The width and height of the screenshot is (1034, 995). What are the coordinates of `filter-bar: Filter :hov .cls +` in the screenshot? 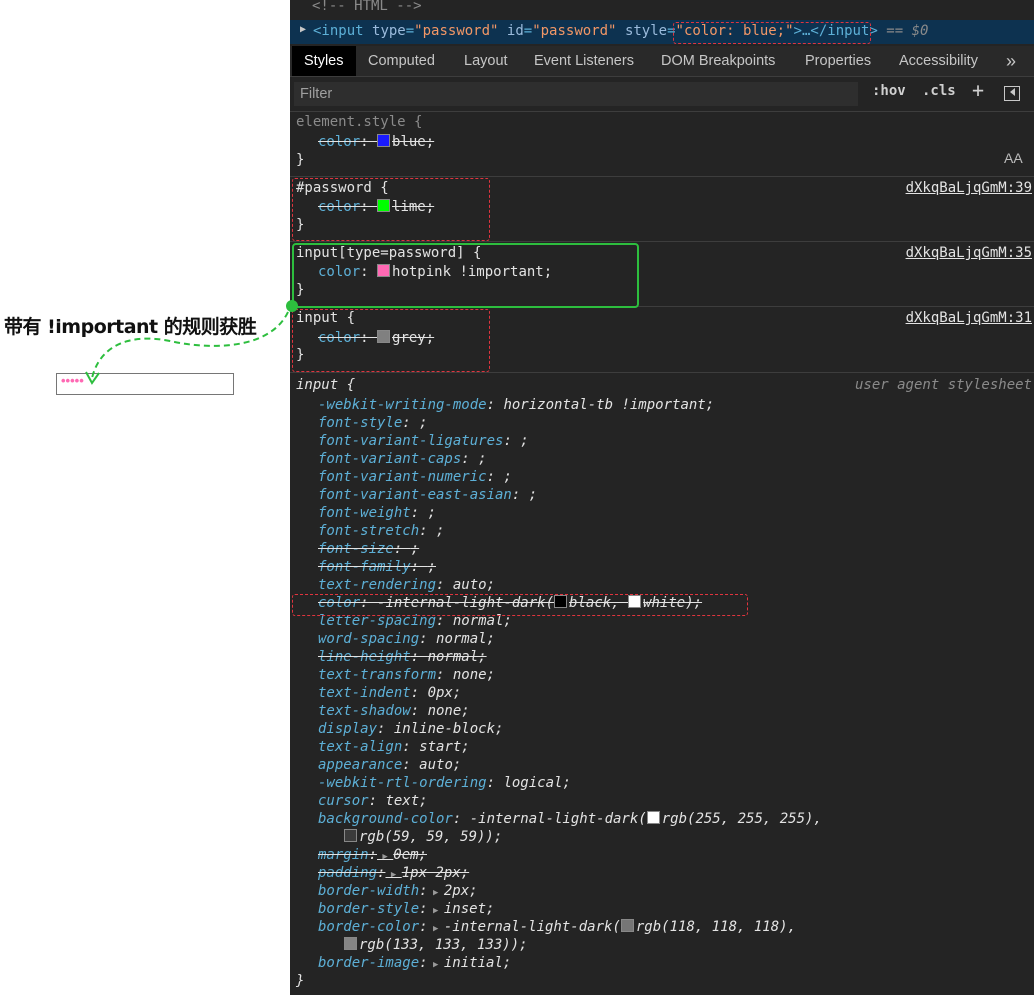 It's located at (662, 94).